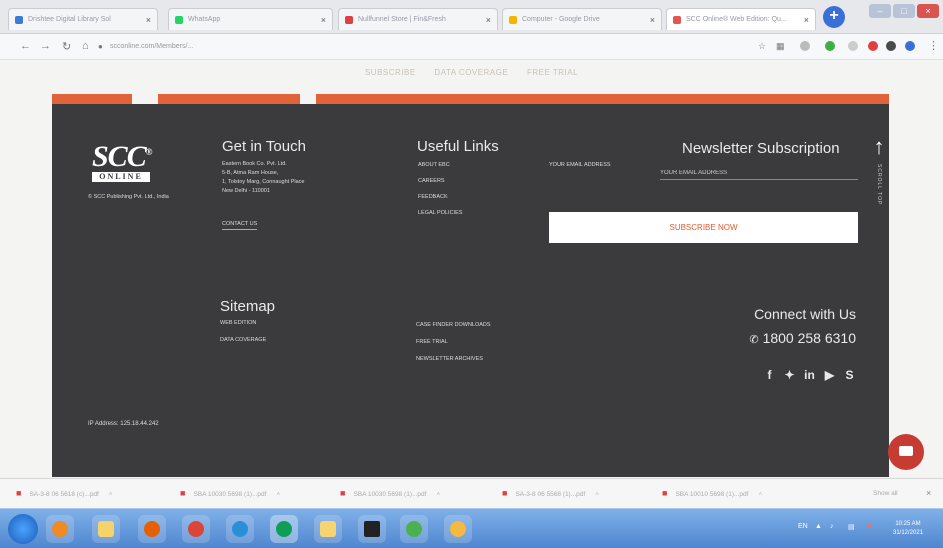  Describe the element at coordinates (552, 72) in the screenshot. I see `top-link-free-trial: FREE TRIAL` at that location.